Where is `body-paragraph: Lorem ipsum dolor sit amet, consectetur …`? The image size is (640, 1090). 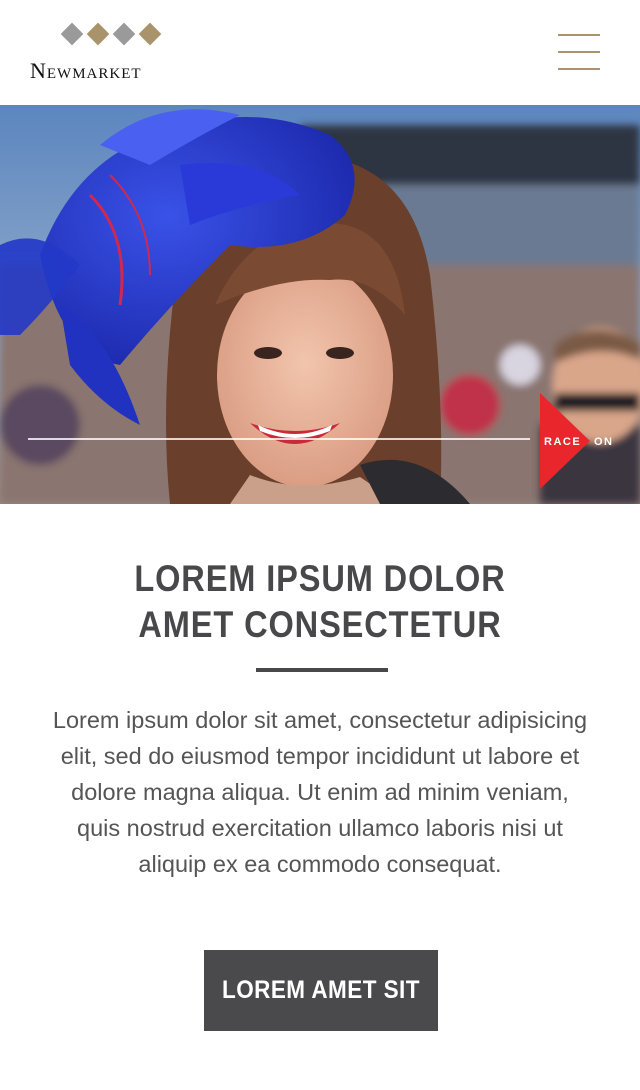 body-paragraph: Lorem ipsum dolor sit amet, consectetur … is located at coordinates (320, 792).